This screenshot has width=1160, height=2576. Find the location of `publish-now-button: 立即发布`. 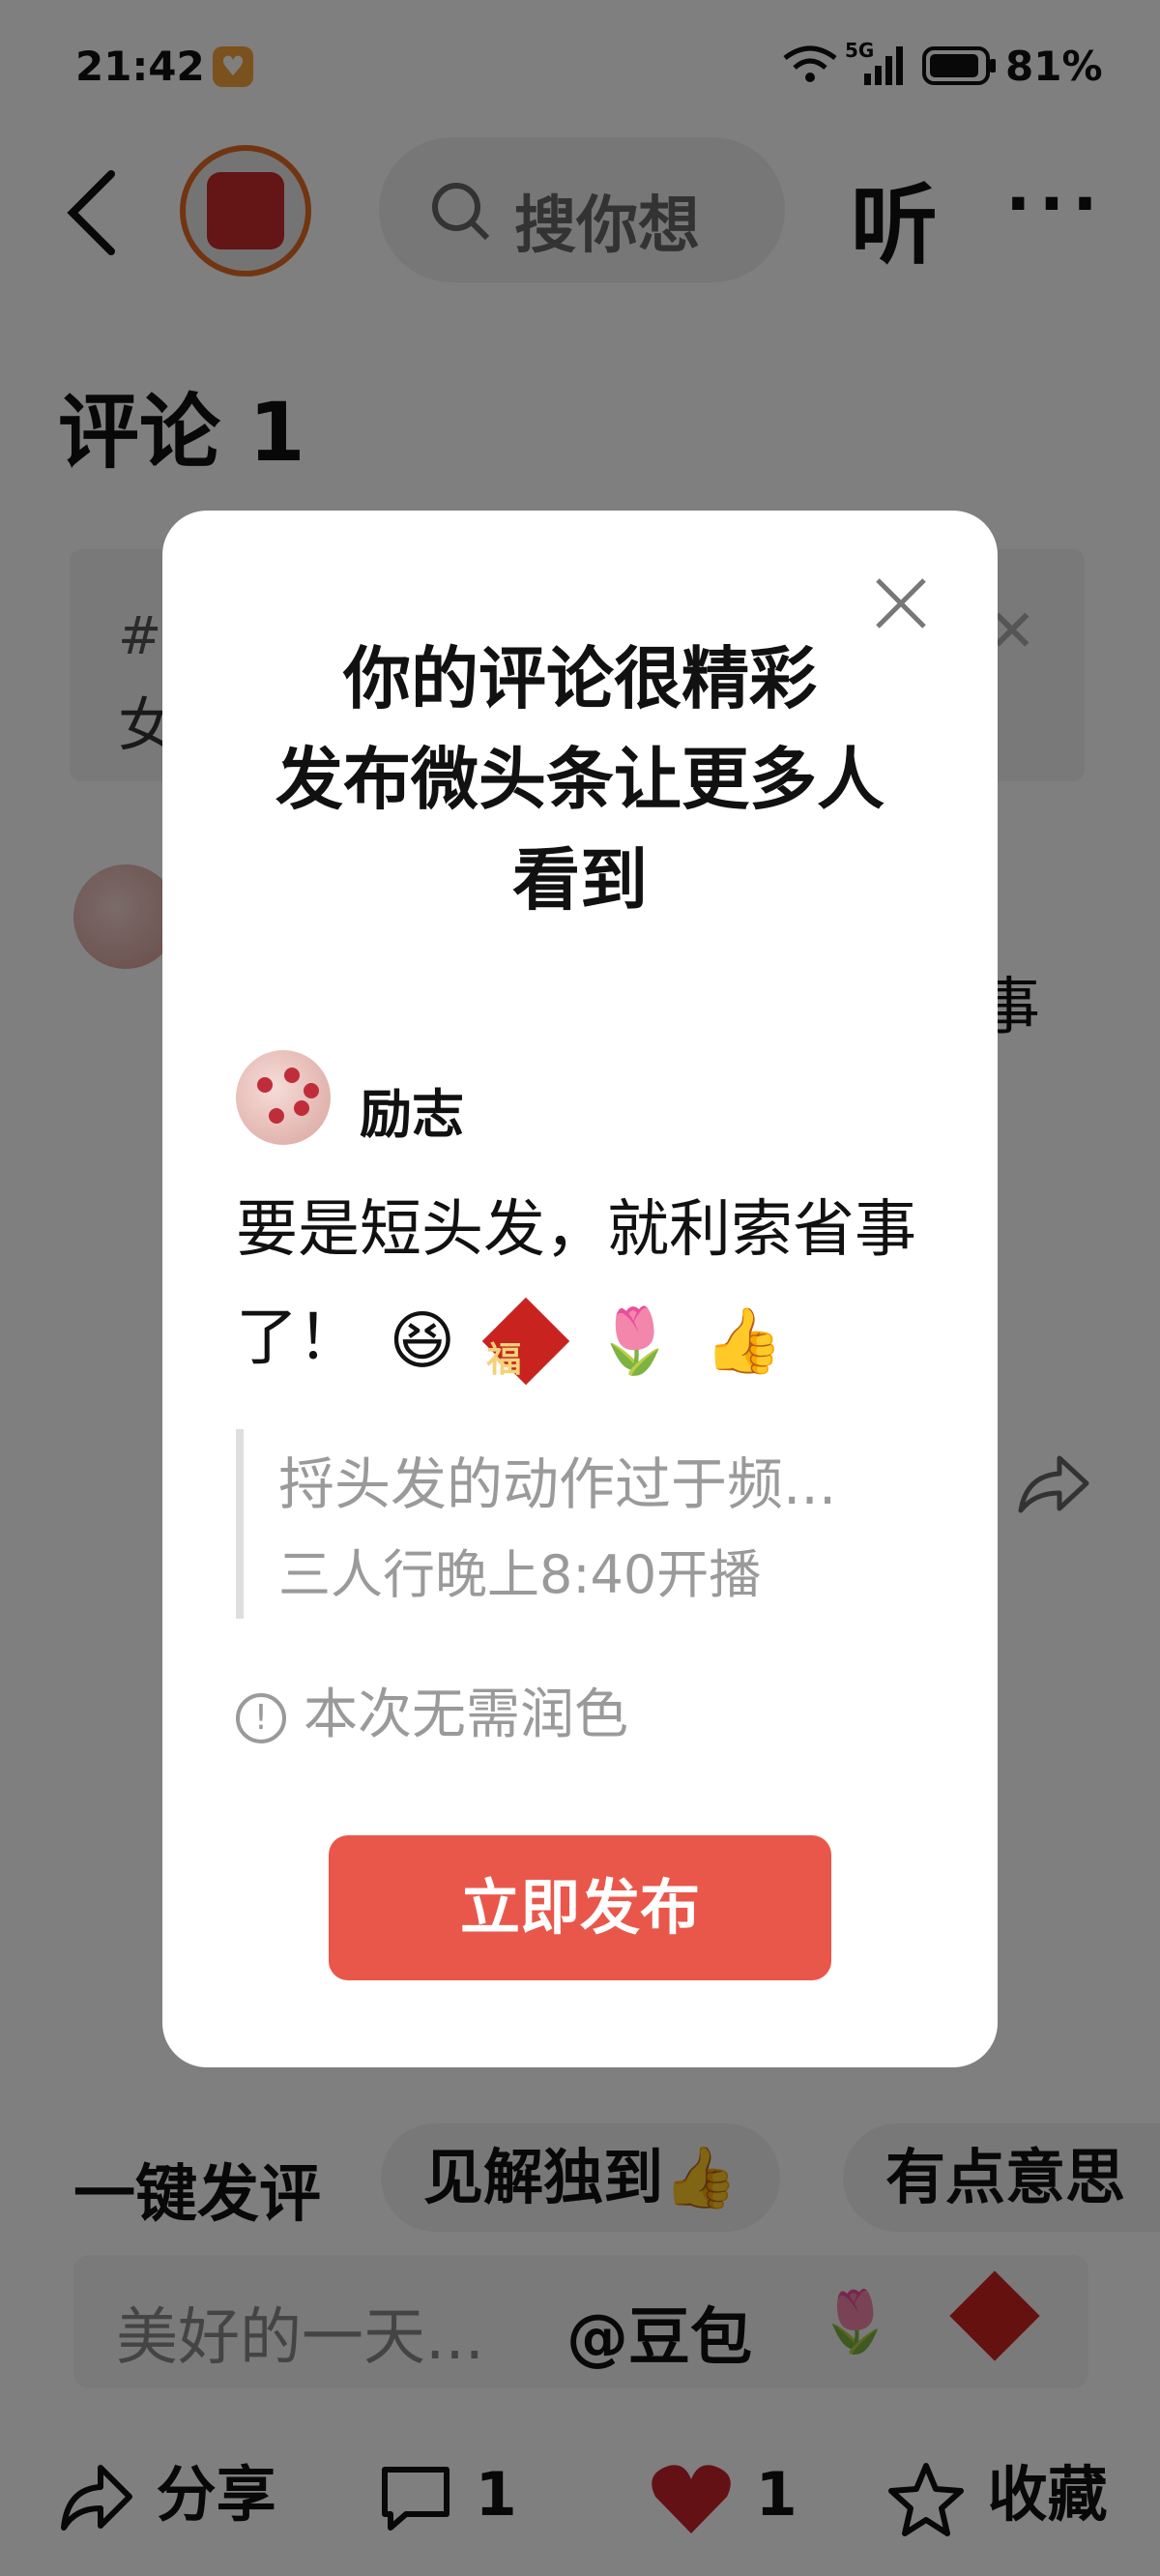

publish-now-button: 立即发布 is located at coordinates (580, 1907).